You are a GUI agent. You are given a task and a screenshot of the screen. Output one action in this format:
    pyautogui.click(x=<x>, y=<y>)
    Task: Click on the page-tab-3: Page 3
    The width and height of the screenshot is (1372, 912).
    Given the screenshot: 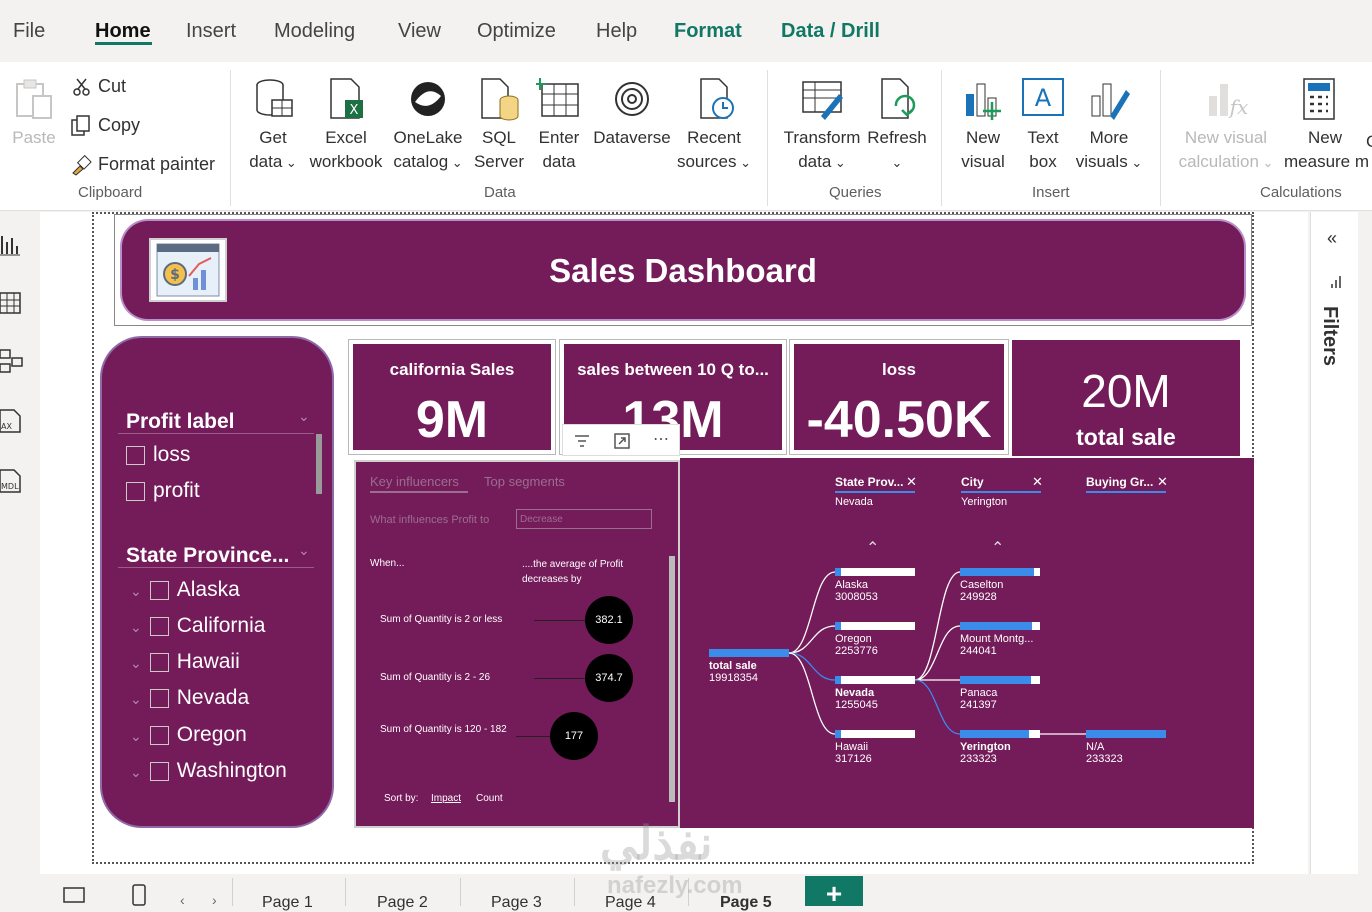 What is the action you would take?
    pyautogui.click(x=516, y=903)
    